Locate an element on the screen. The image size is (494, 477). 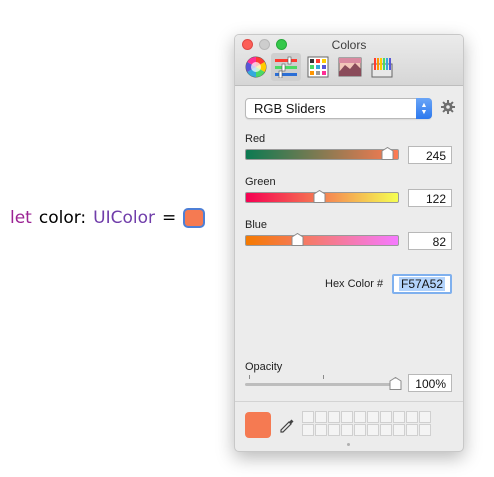
opacity-label: Opacity is located at coordinates (264, 367).